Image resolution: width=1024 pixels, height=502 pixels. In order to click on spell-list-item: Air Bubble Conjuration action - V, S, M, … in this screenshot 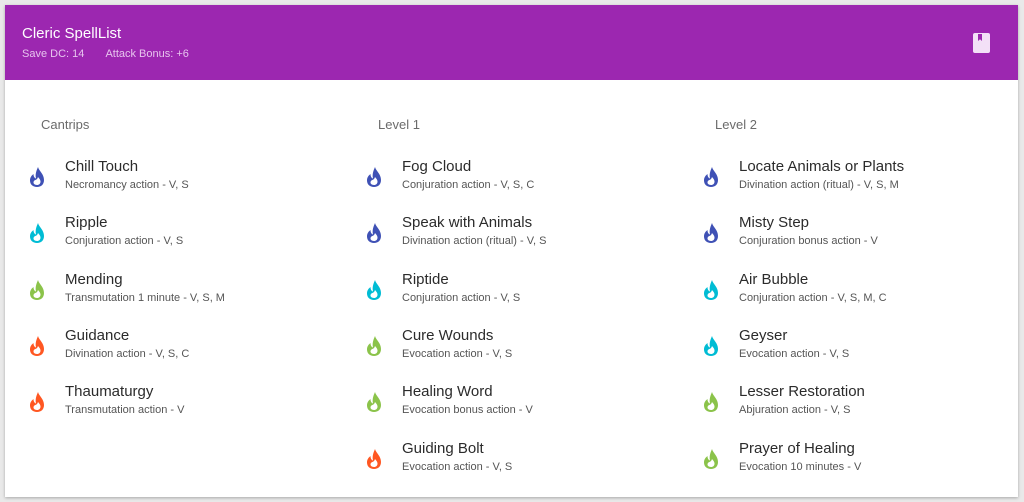, I will do `click(839, 292)`.